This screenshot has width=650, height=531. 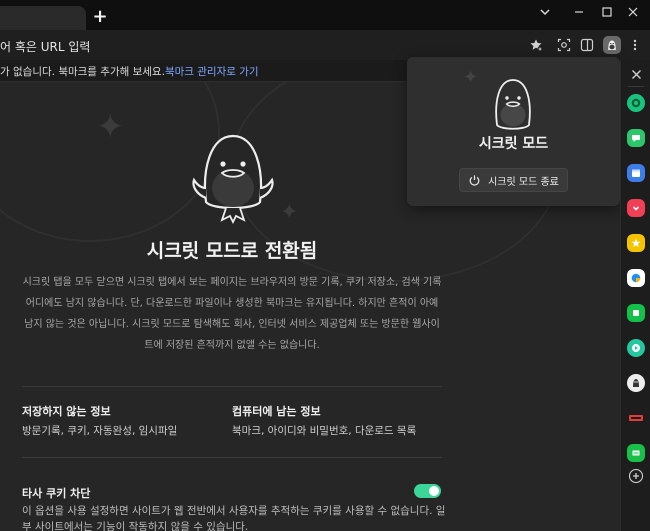 What do you see at coordinates (212, 72) in the screenshot?
I see `bookmark-manager-link: 북마크 관리자로 가기` at bounding box center [212, 72].